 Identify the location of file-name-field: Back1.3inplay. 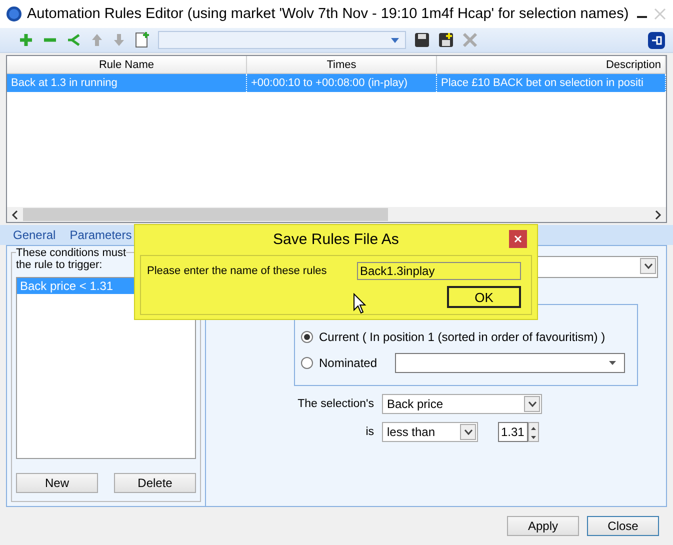
(439, 271).